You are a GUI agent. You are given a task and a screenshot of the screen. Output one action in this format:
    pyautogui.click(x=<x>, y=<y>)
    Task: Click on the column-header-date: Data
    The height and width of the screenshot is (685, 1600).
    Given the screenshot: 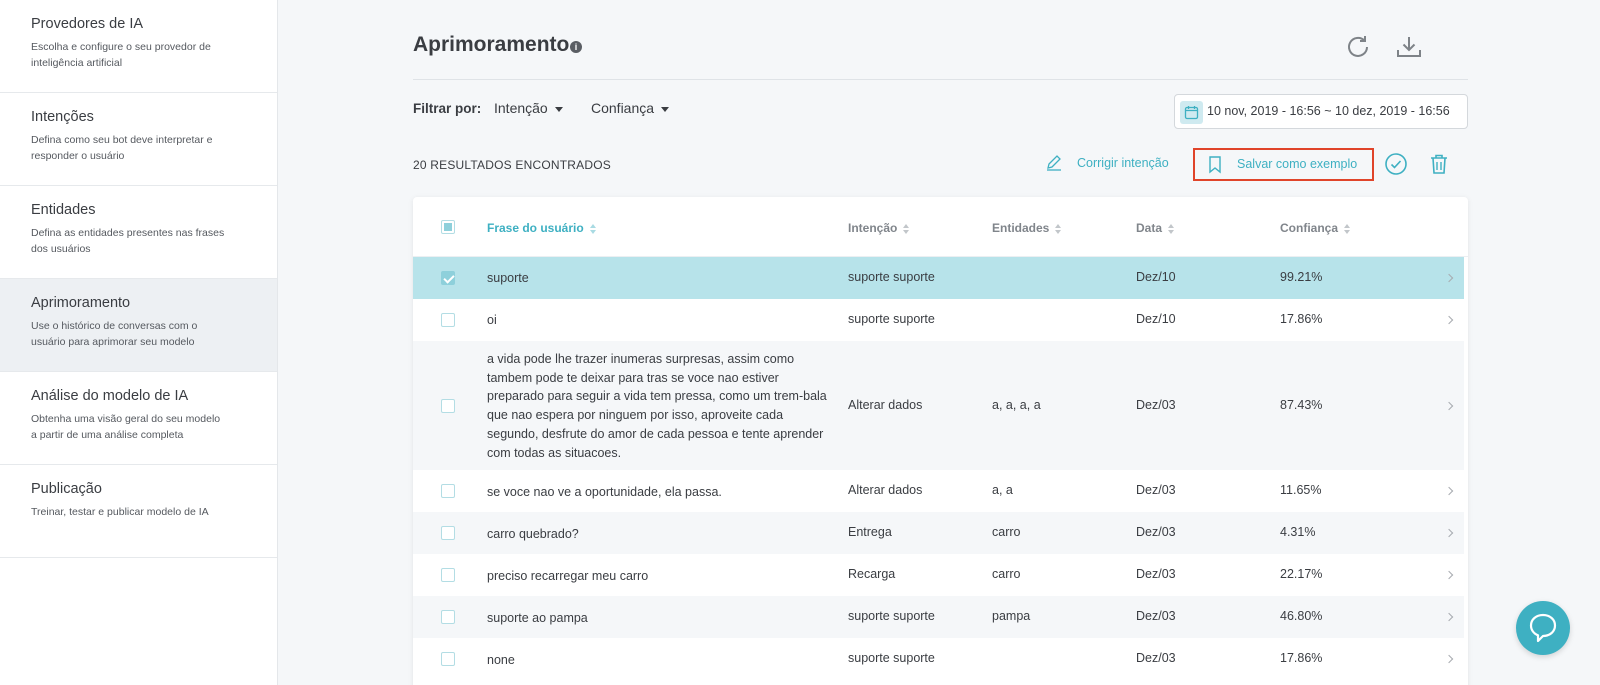 What is the action you would take?
    pyautogui.click(x=1155, y=228)
    